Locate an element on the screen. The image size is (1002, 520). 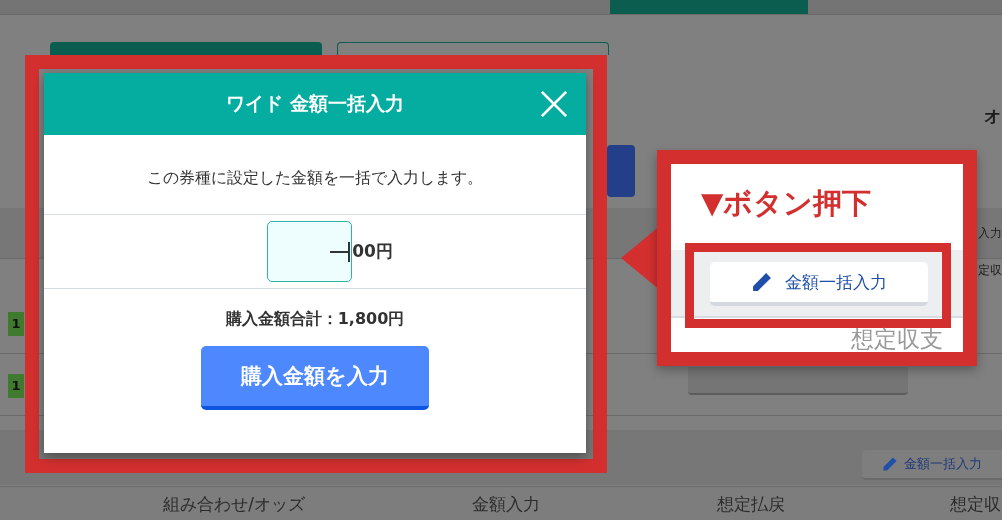
total-amount: 購入金額合計：1,800円 is located at coordinates (315, 319).